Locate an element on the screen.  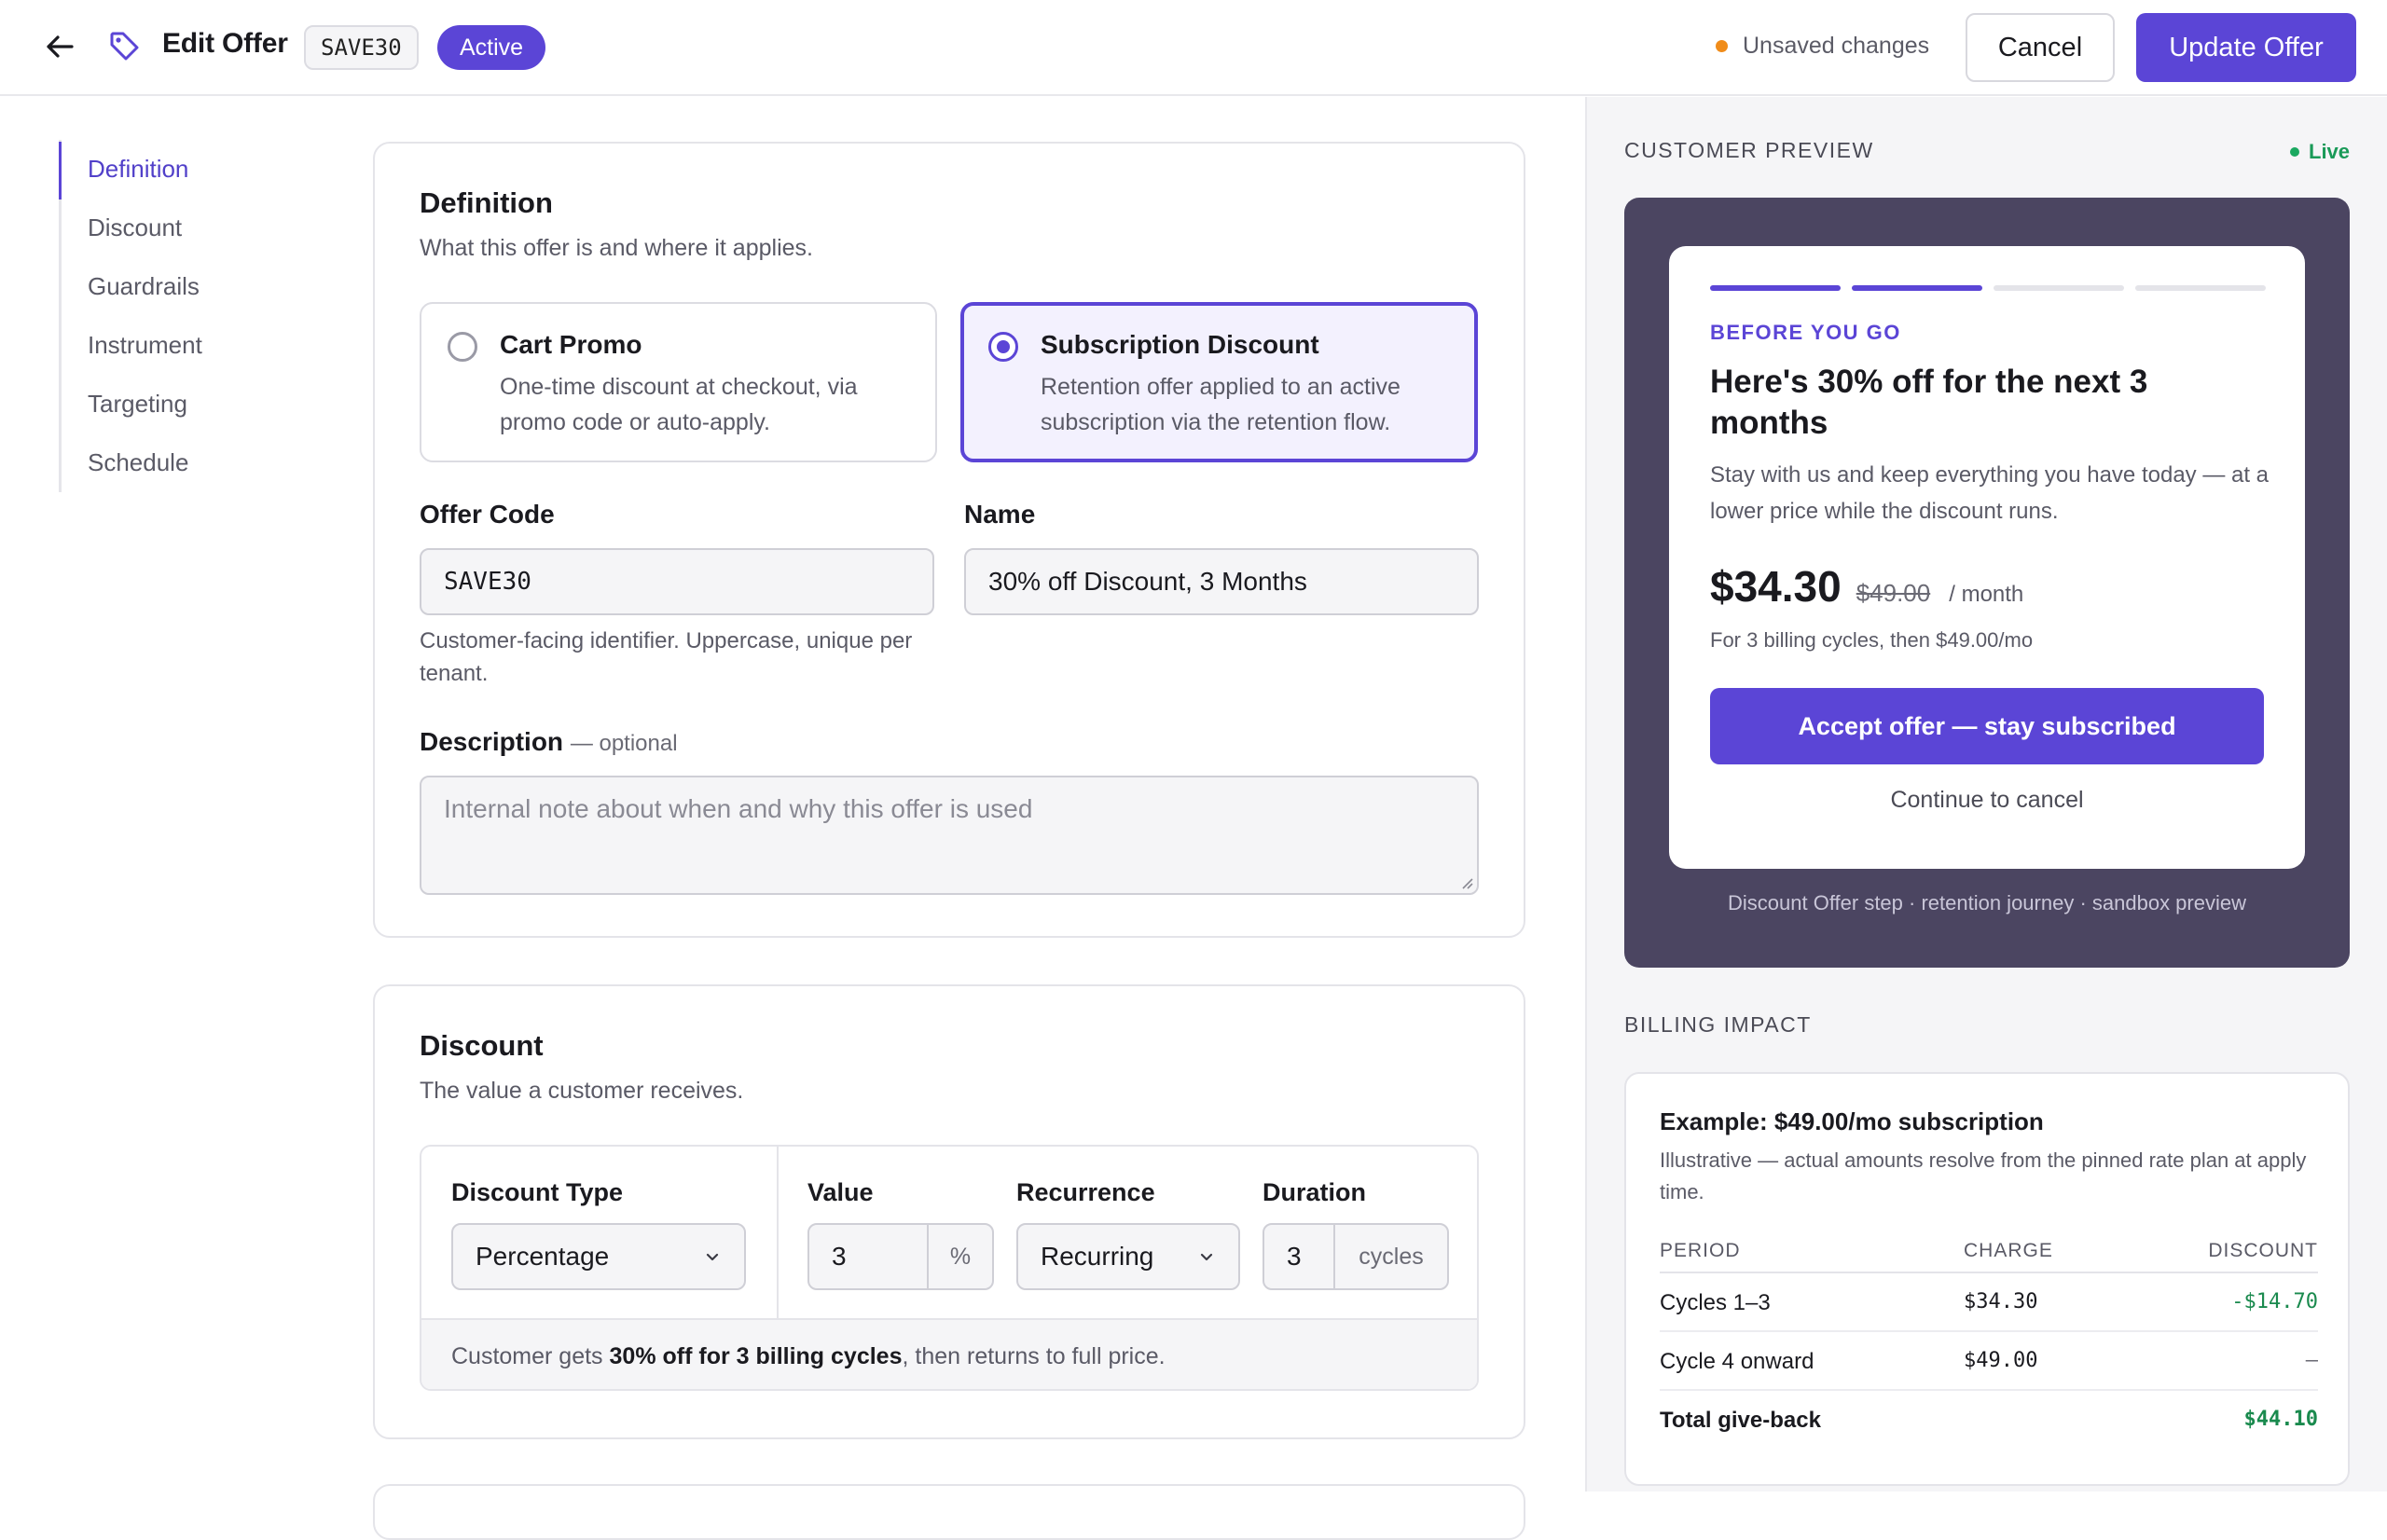
price-now: $34.30 is located at coordinates (1776, 586).